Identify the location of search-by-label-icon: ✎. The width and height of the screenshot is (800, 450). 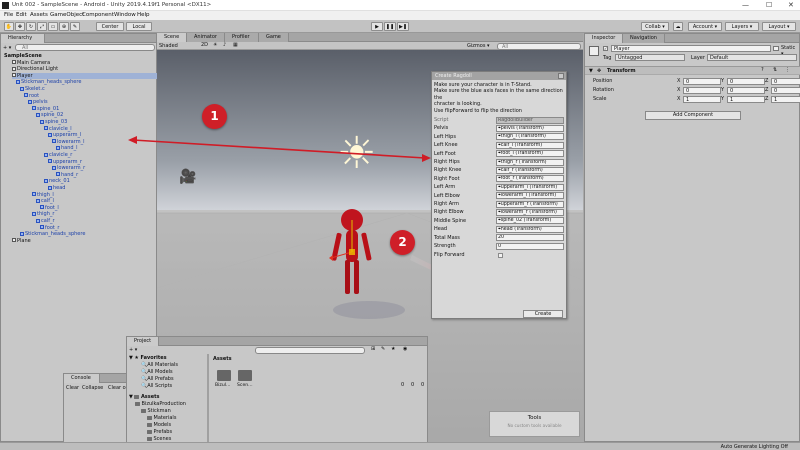
(383, 349).